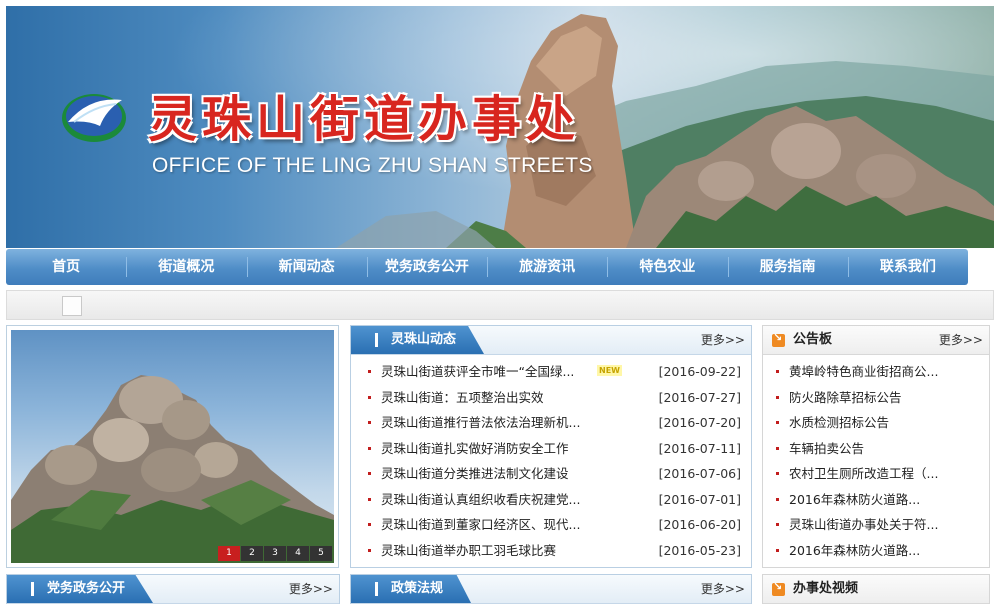 The height and width of the screenshot is (604, 1000). What do you see at coordinates (699, 524) in the screenshot?
I see `news-date: [2016-06-20]` at bounding box center [699, 524].